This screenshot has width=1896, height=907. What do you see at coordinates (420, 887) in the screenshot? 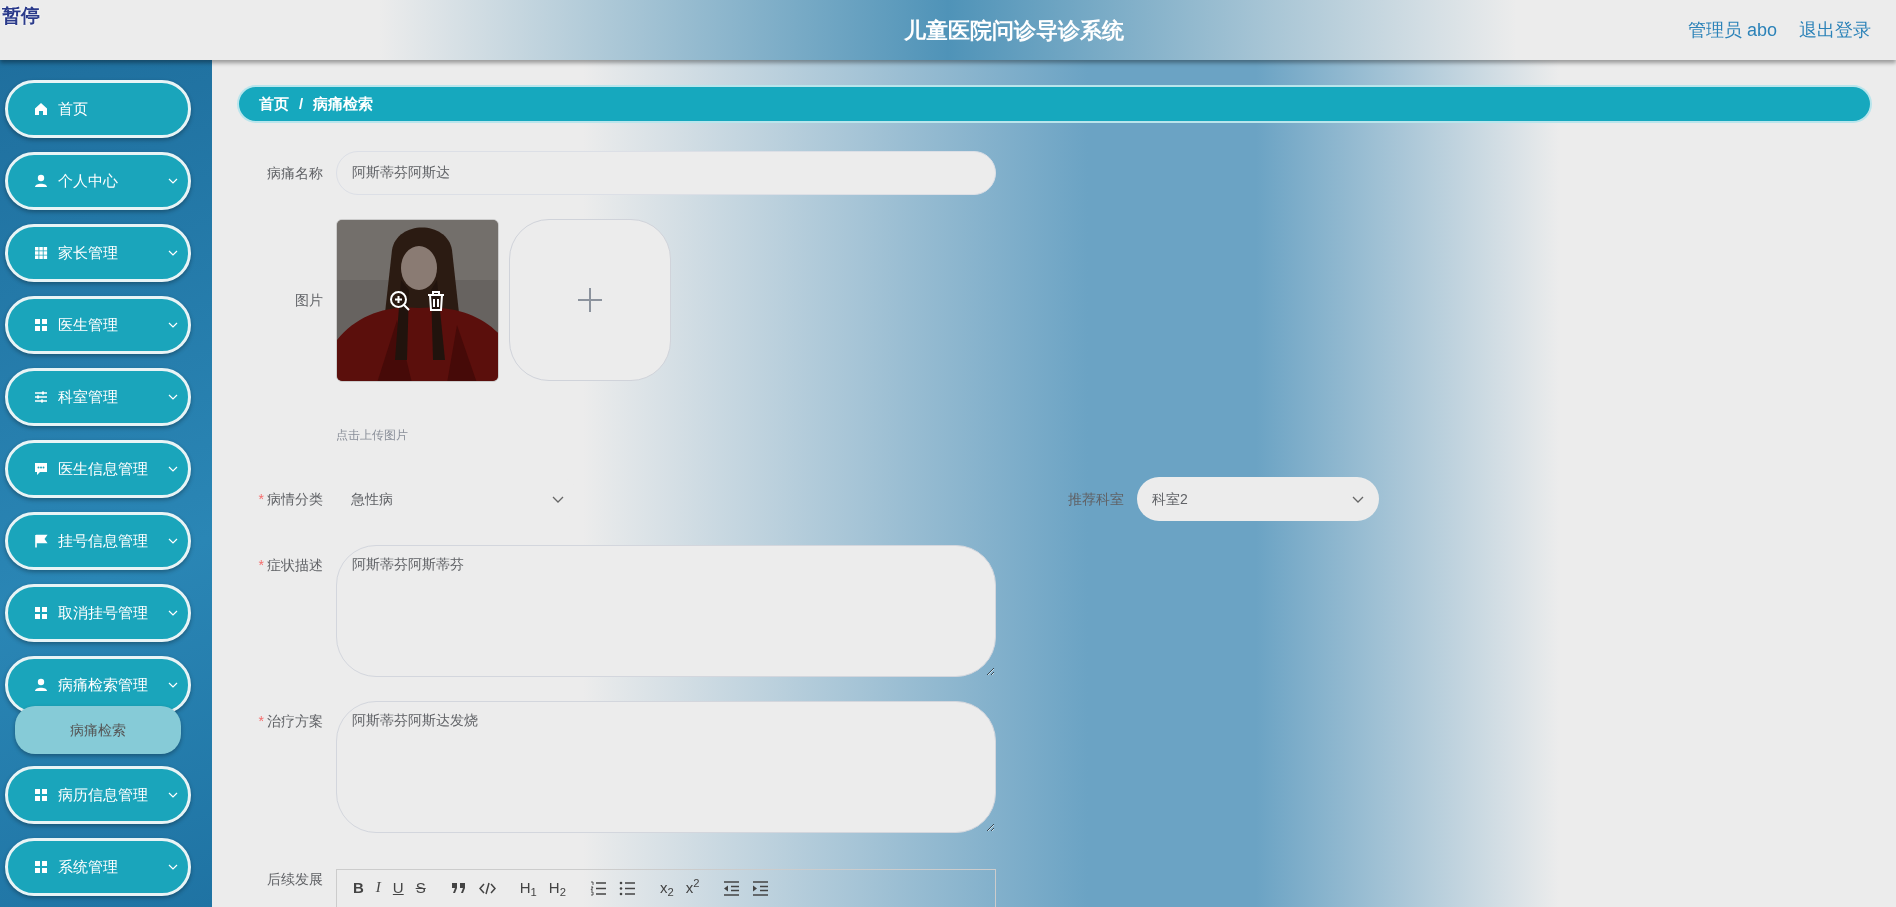
I see `toolbar-button: S` at bounding box center [420, 887].